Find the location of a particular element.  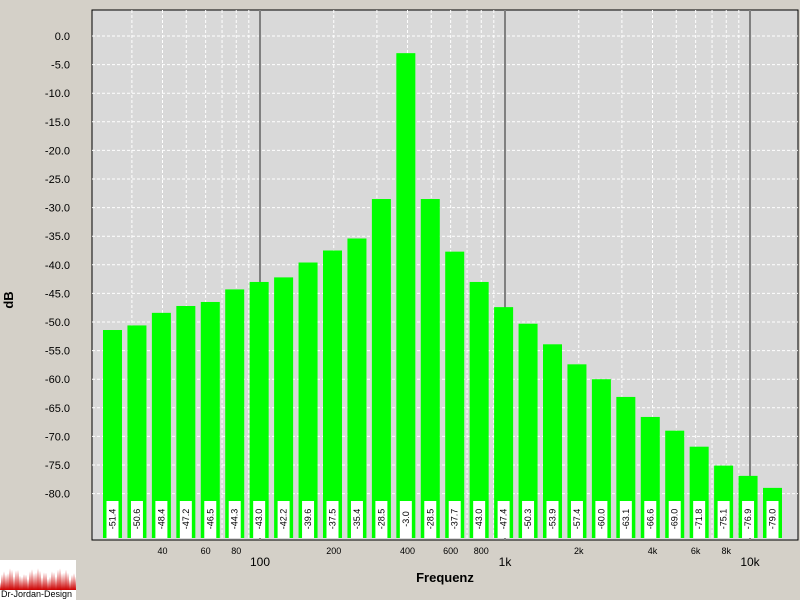

y-tick-label: -45.0 is located at coordinates (57, 294).